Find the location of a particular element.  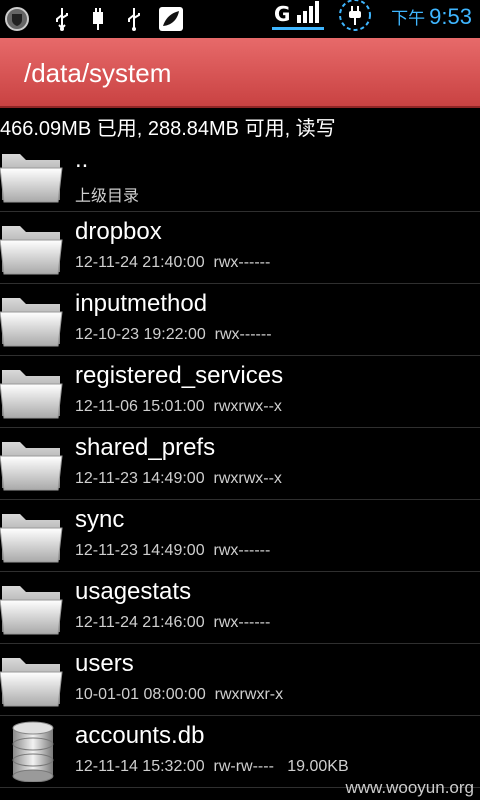

file-name: accounts.db is located at coordinates (140, 735).